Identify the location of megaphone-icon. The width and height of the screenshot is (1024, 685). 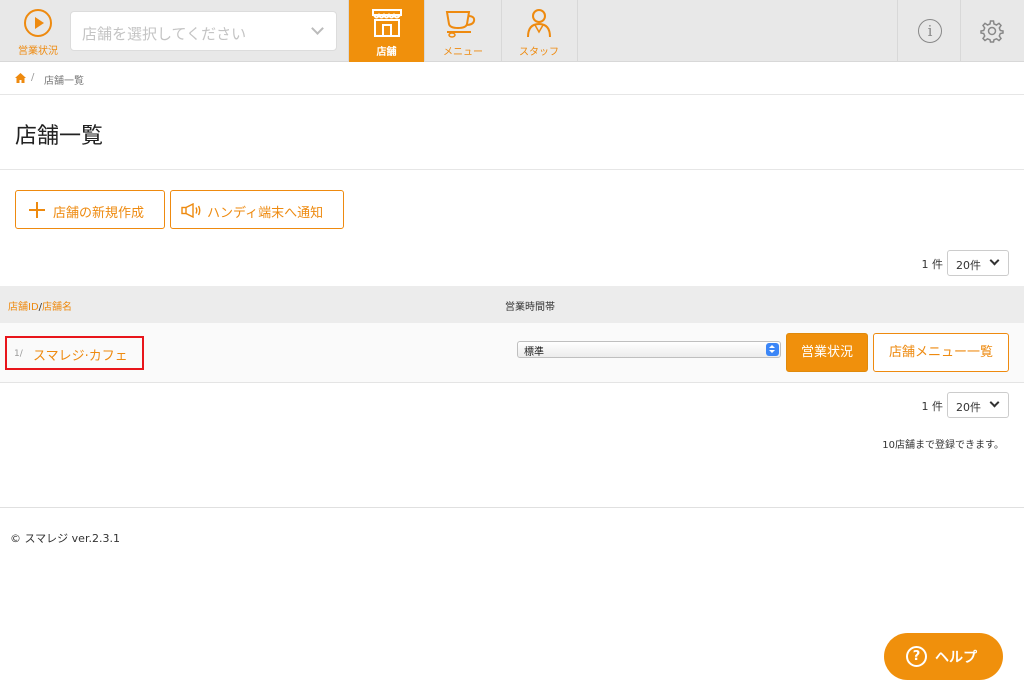
(191, 210).